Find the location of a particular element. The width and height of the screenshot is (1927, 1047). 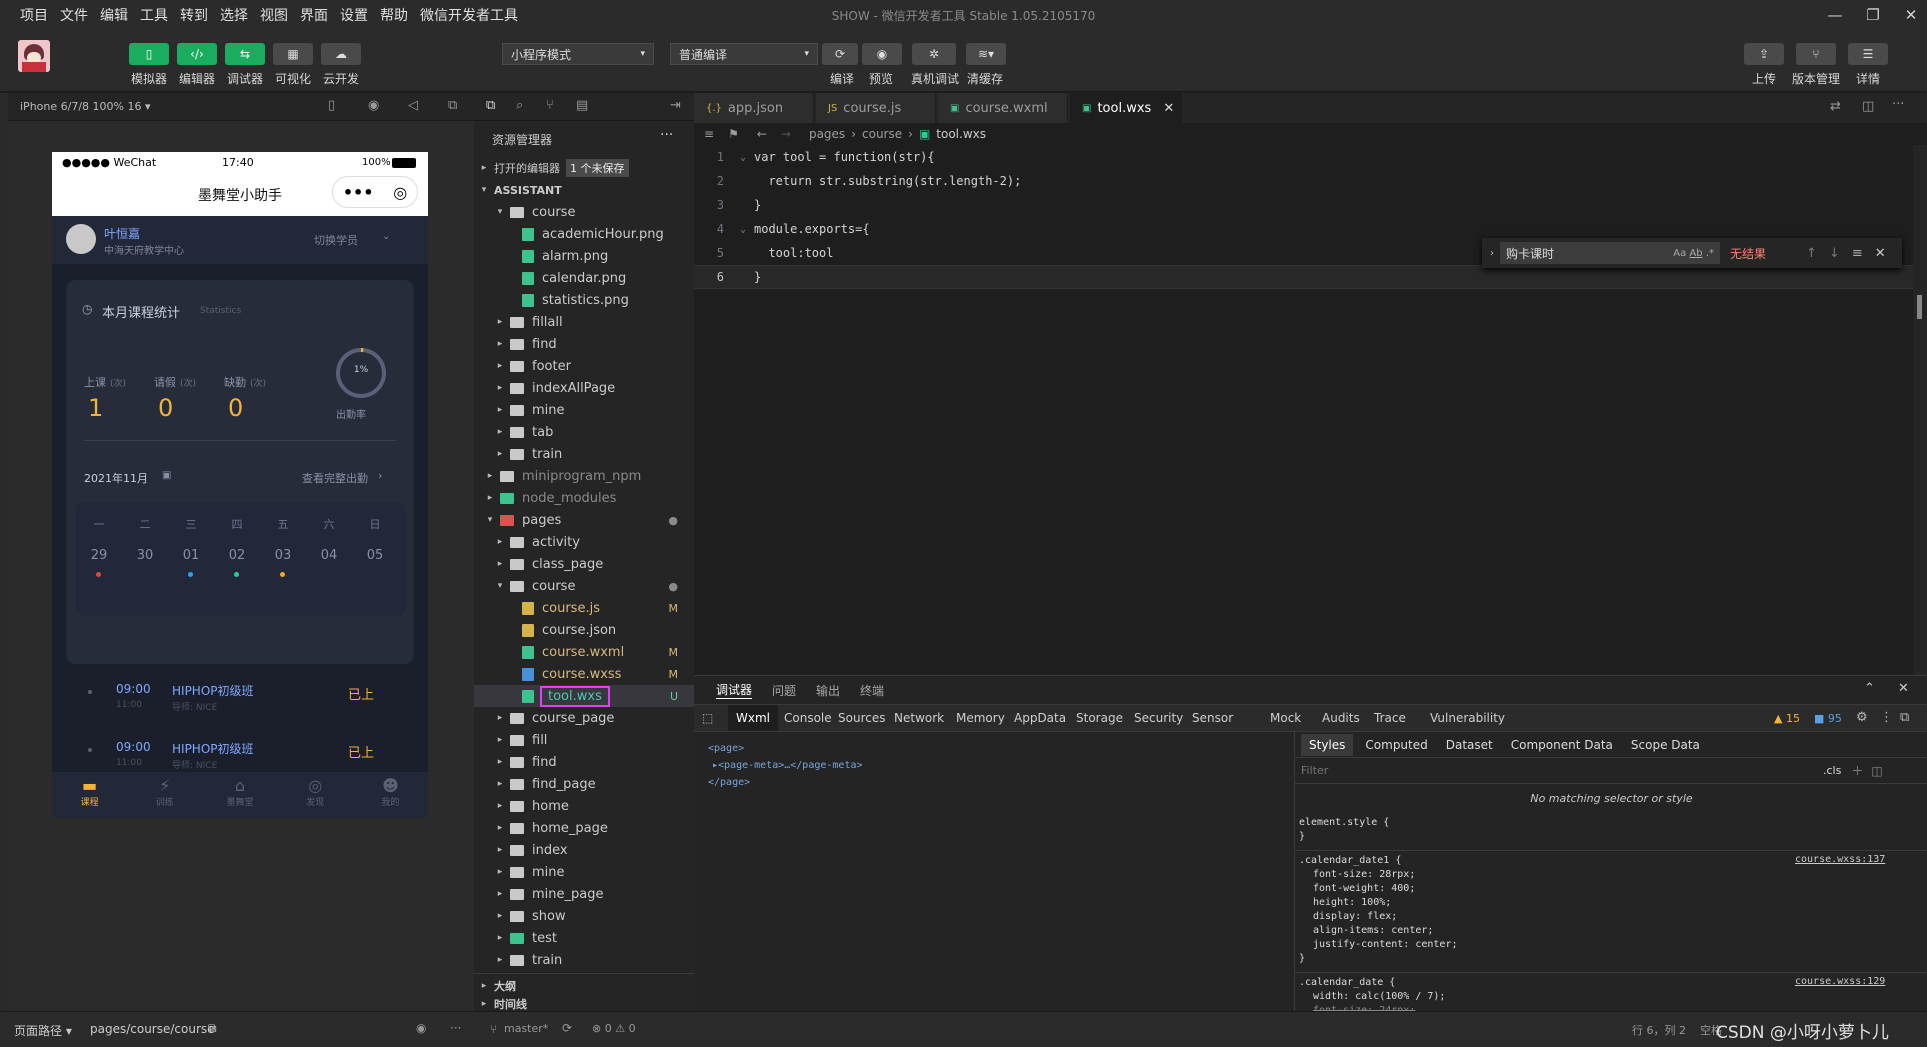

editor-tab: {.} app.json is located at coordinates (754, 108).